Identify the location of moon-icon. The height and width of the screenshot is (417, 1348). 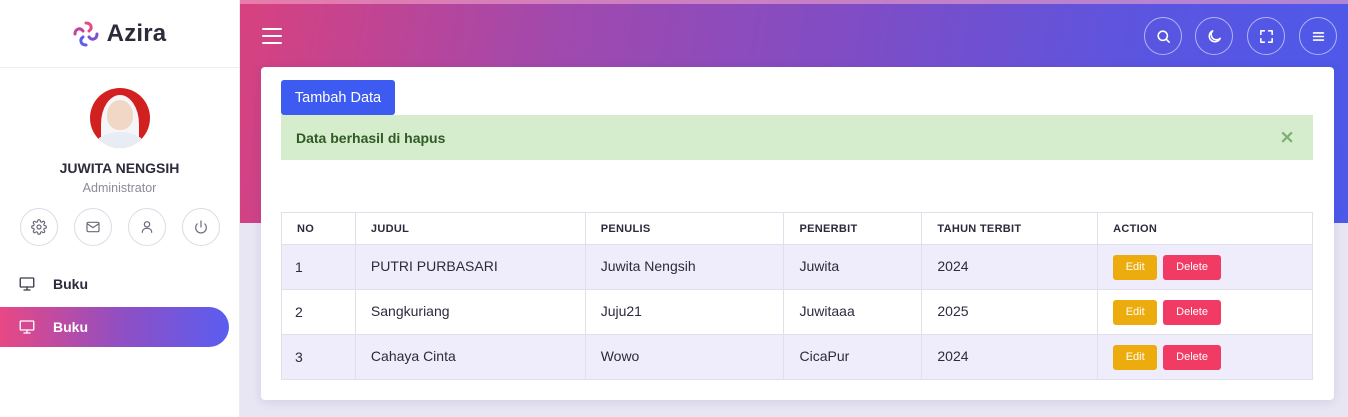
(1214, 35).